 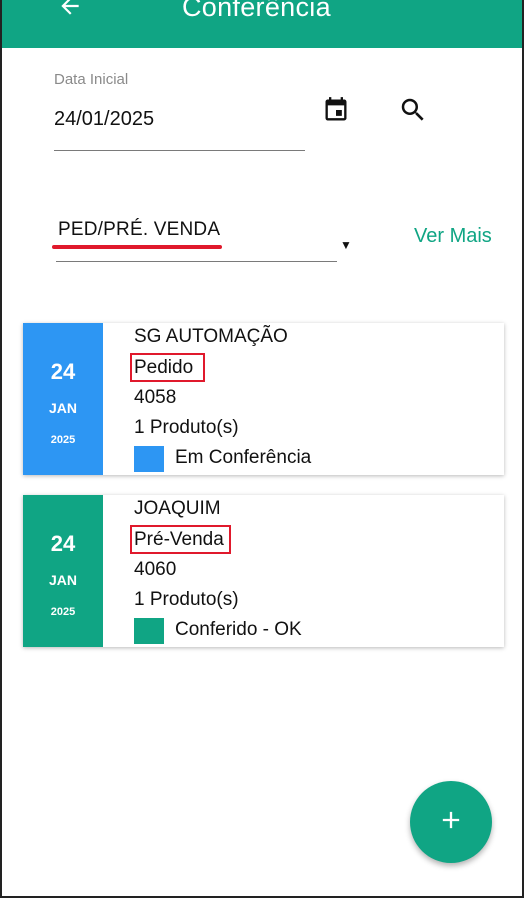 What do you see at coordinates (238, 629) in the screenshot?
I see `card-status: Conferido - OK` at bounding box center [238, 629].